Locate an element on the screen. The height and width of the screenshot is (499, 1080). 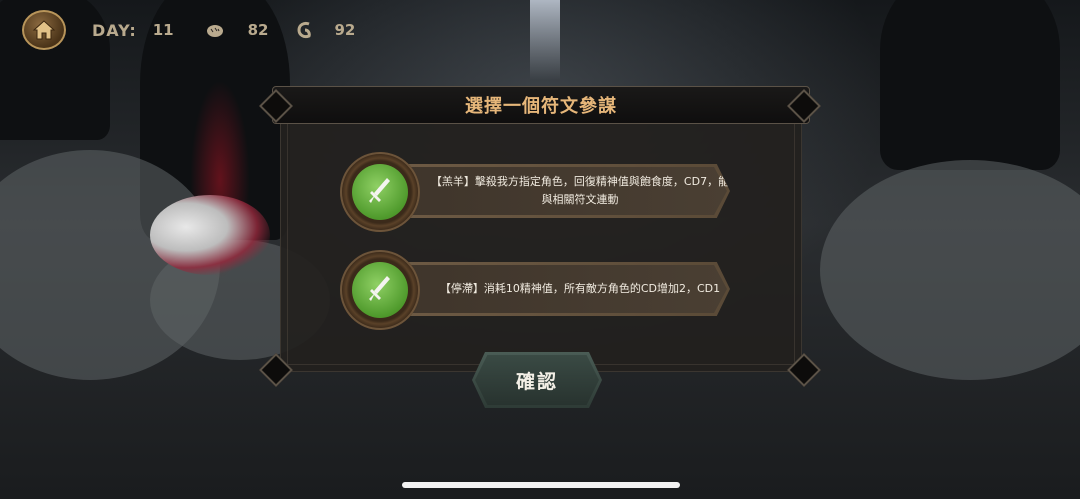
home-button is located at coordinates (44, 30).